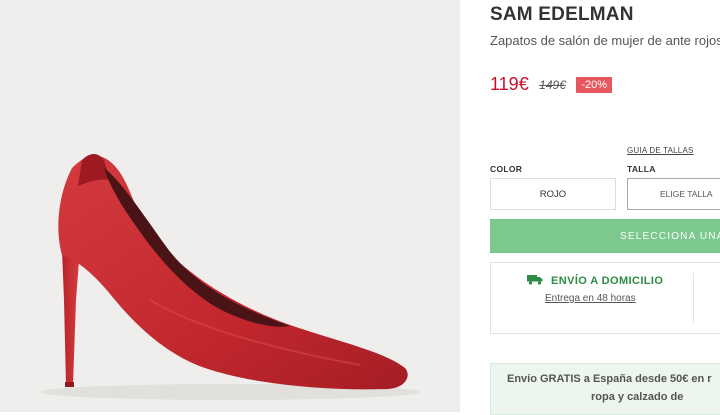 This screenshot has width=720, height=415. I want to click on discount-badge: -20%, so click(594, 84).